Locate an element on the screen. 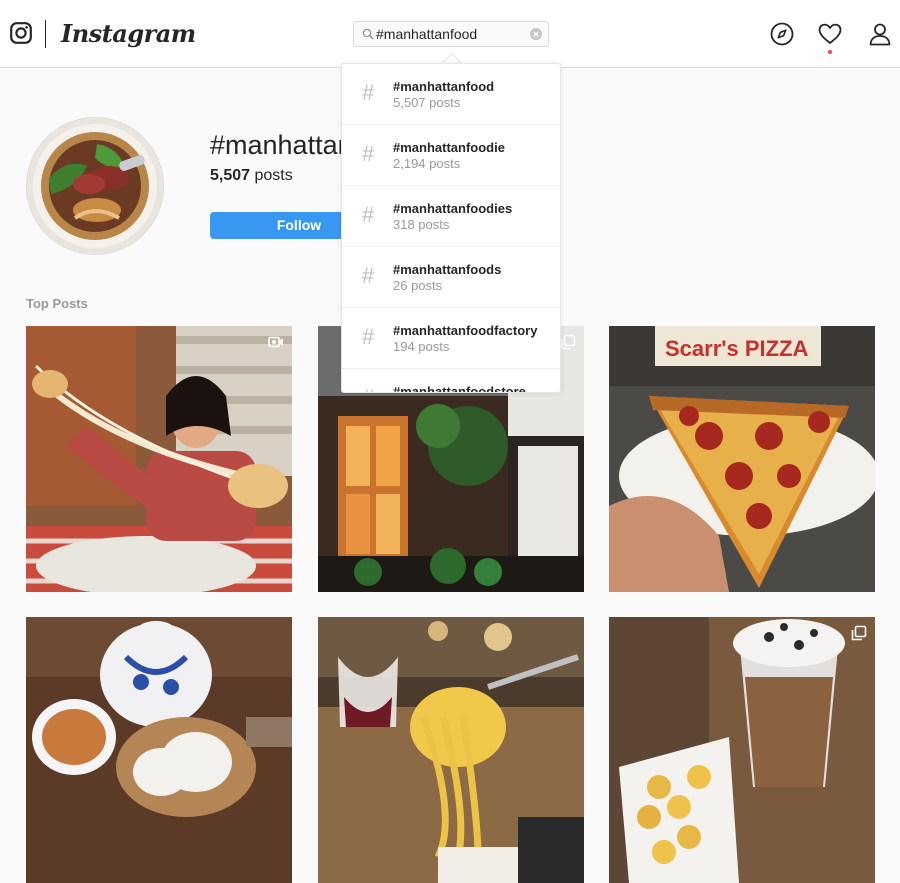 The height and width of the screenshot is (883, 900). hashtag-avatar is located at coordinates (95, 186).